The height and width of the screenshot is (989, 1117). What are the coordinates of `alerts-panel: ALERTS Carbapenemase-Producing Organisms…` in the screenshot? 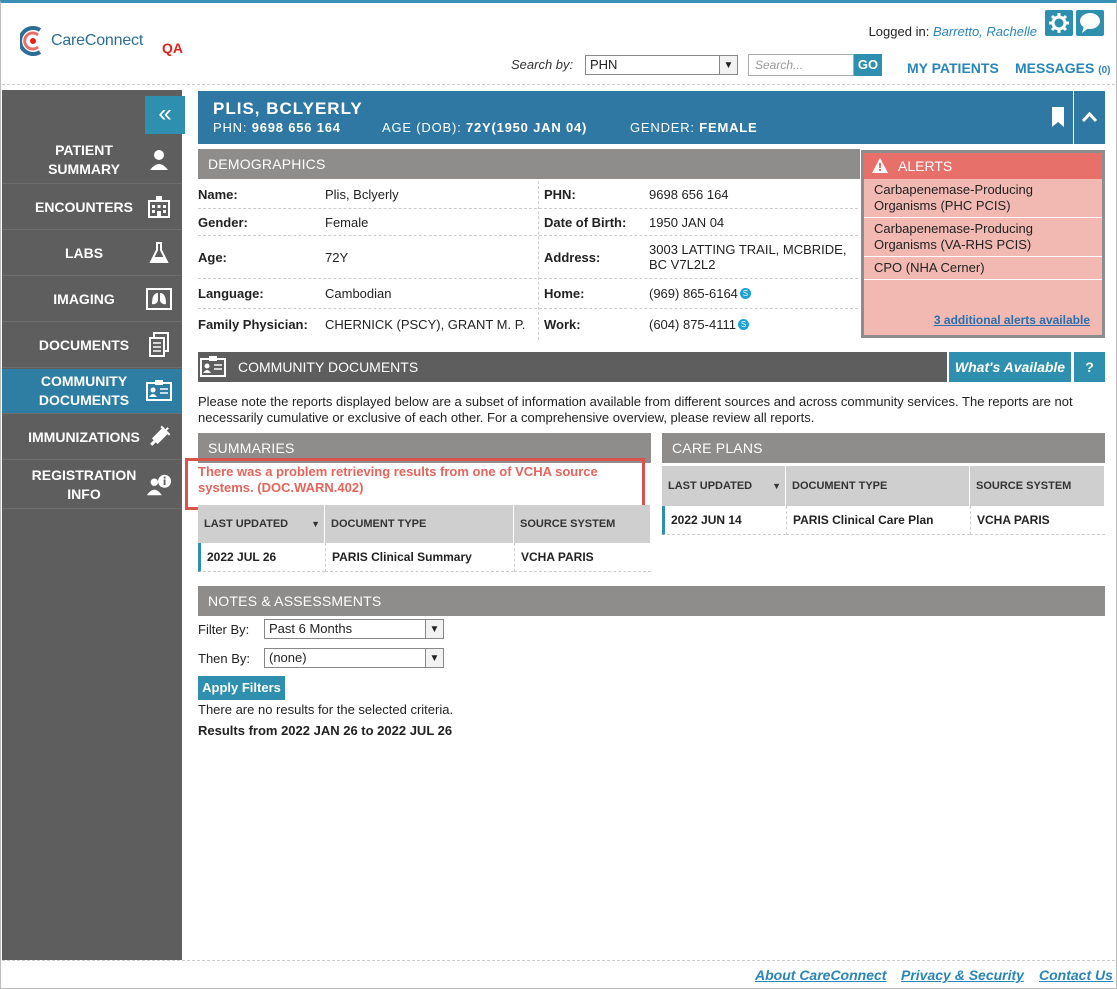 It's located at (983, 244).